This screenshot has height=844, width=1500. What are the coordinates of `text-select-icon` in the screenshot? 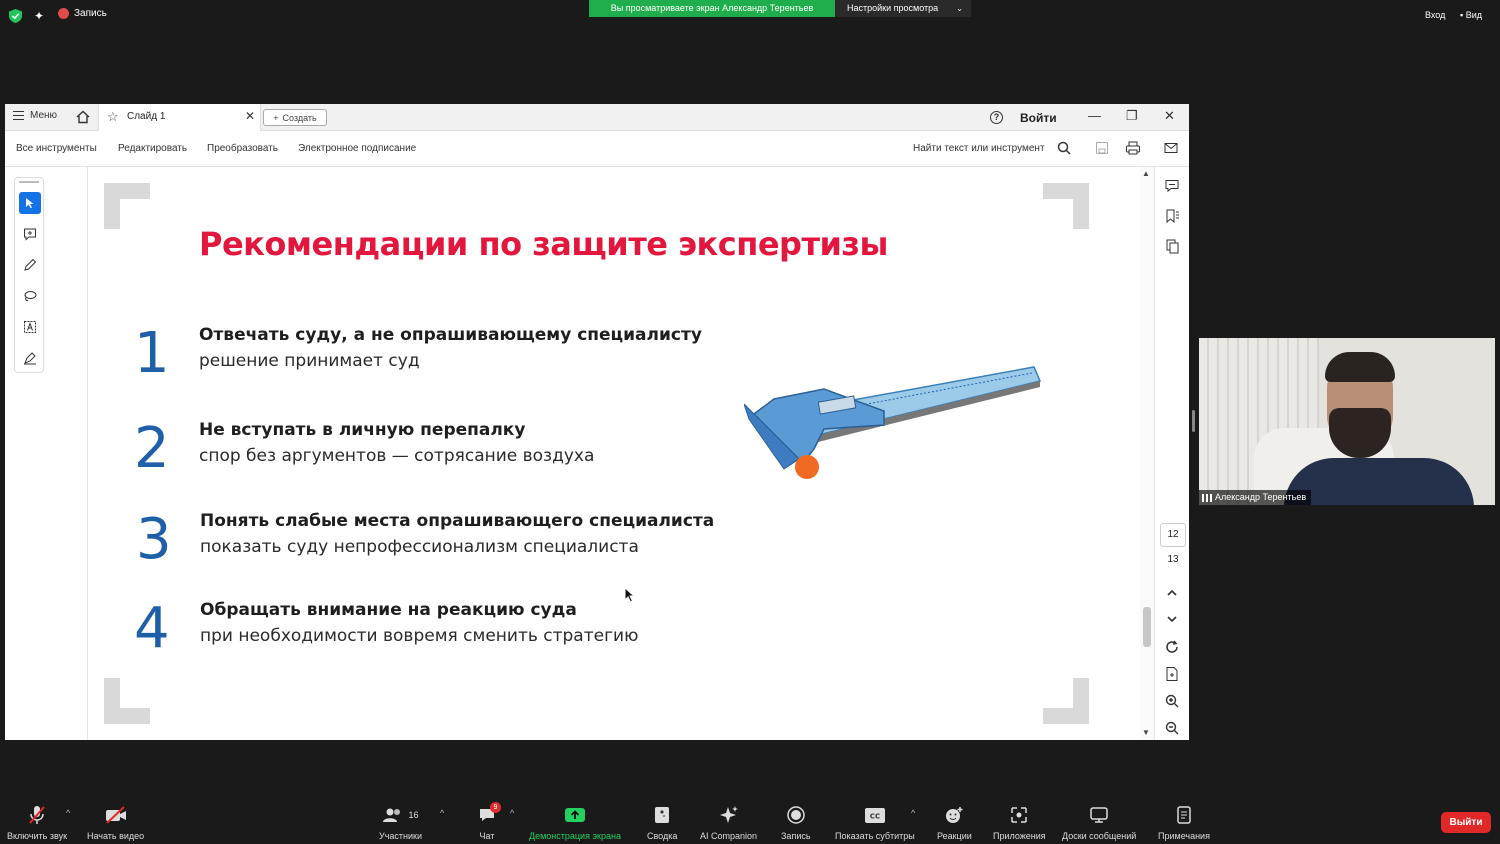 It's located at (30, 327).